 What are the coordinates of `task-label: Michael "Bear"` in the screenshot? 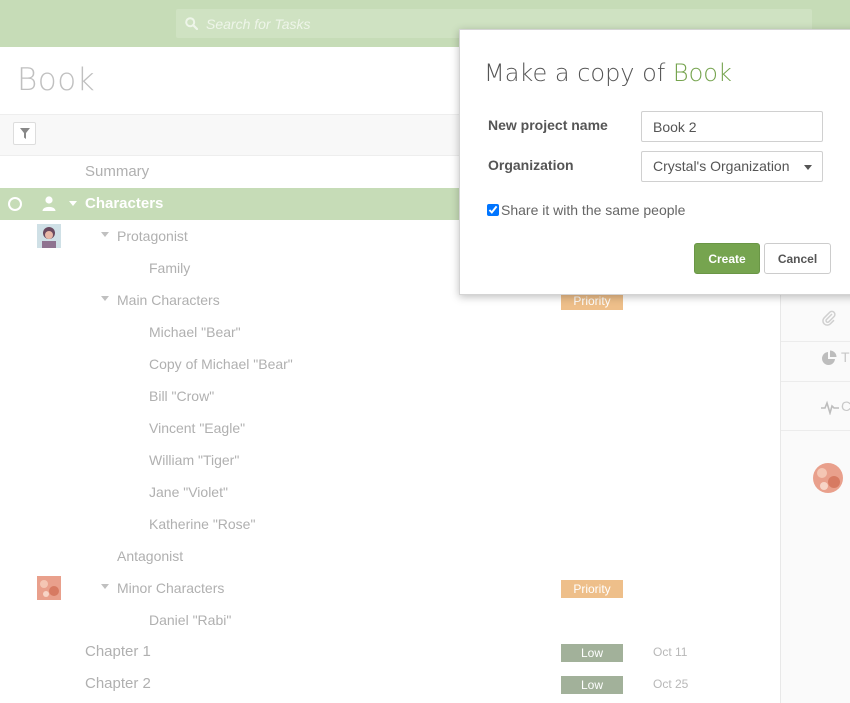 It's located at (195, 332).